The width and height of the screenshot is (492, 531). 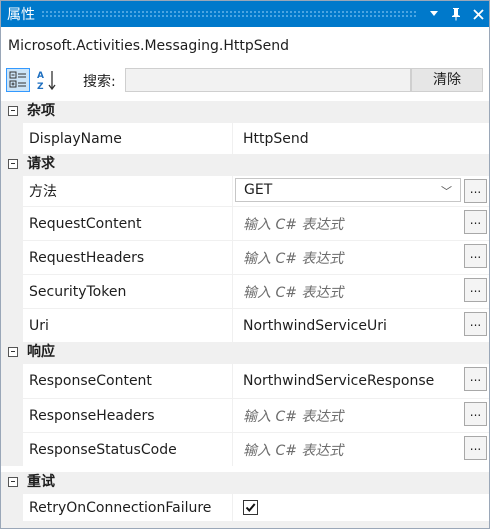 What do you see at coordinates (245, 352) in the screenshot?
I see `category-response: 响应` at bounding box center [245, 352].